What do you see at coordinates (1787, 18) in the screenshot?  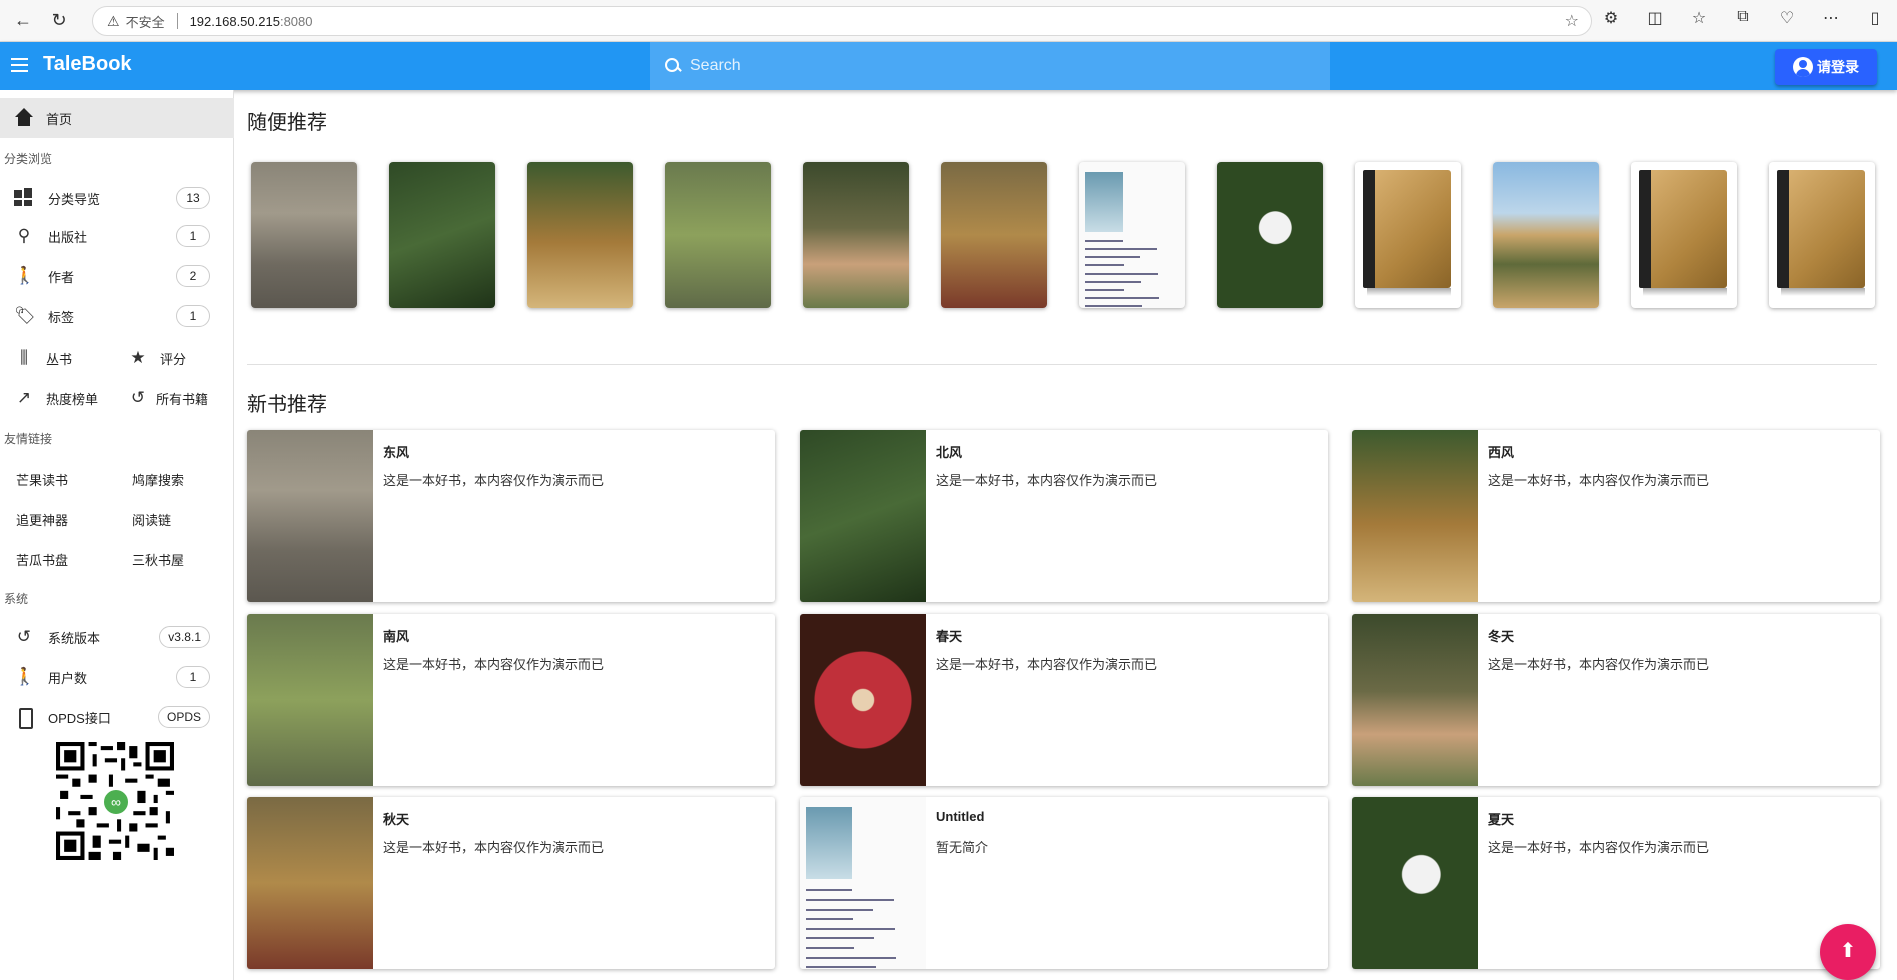 I see `health-icon: ♡` at bounding box center [1787, 18].